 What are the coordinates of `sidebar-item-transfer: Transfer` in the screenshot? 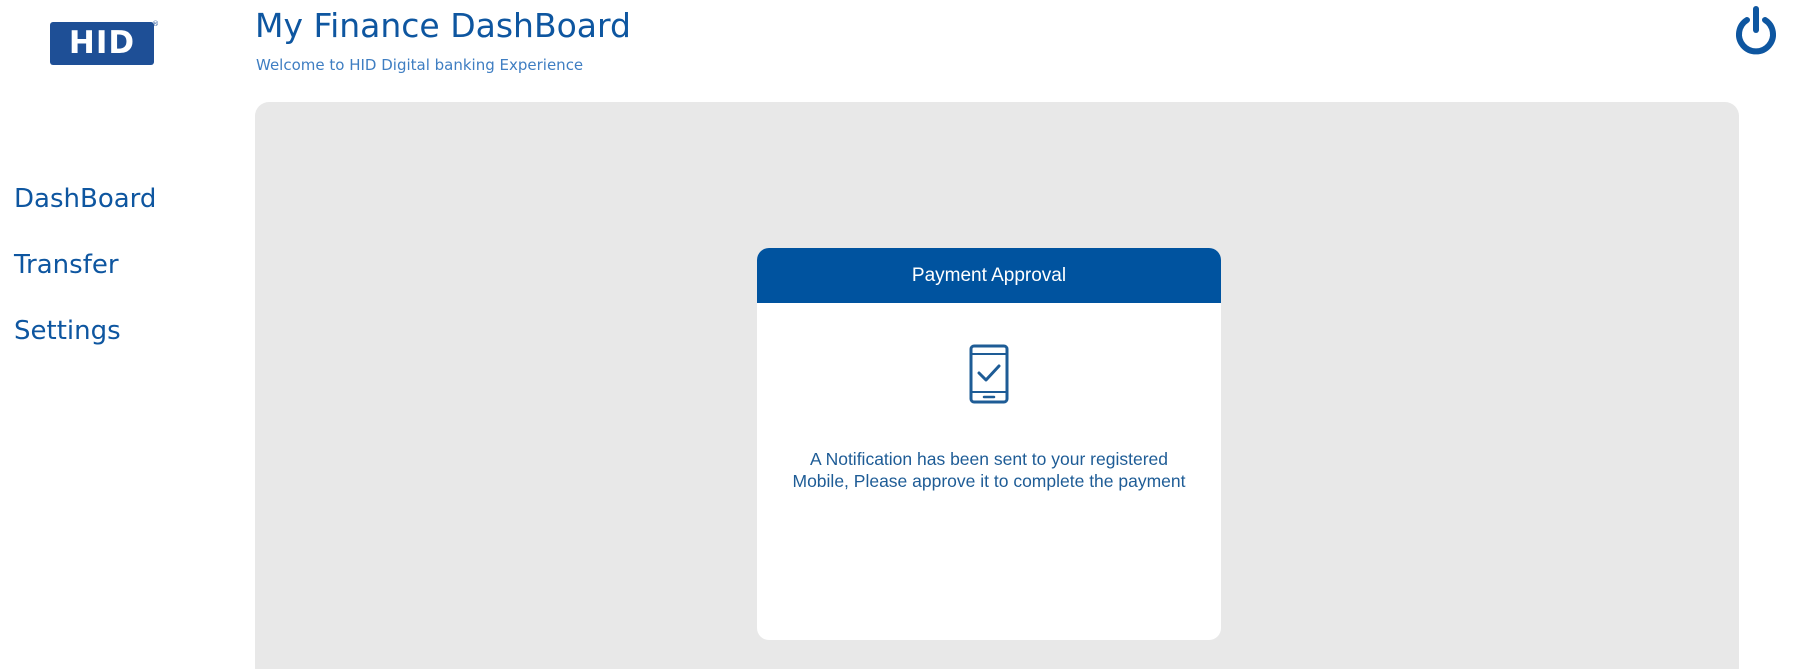 It's located at (124, 275).